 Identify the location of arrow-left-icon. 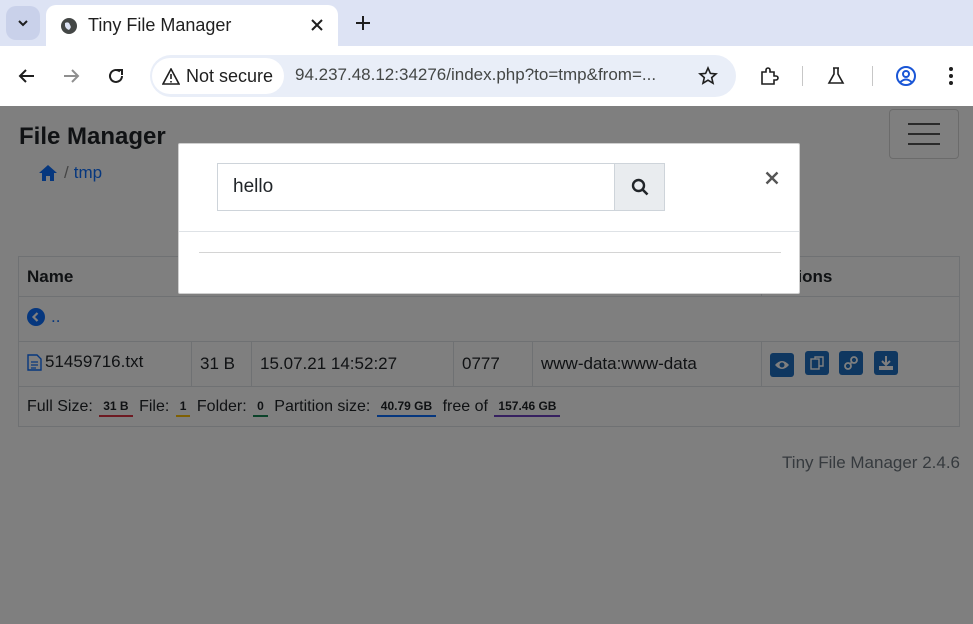
(26, 76).